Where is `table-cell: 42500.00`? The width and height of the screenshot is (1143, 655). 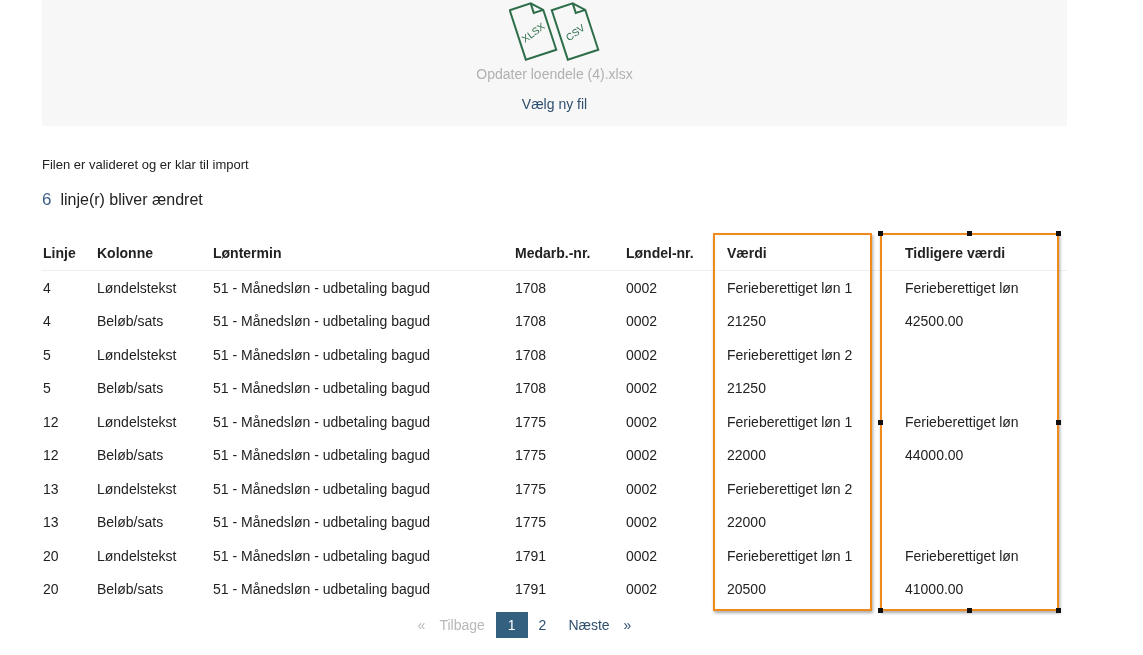
table-cell: 42500.00 is located at coordinates (934, 321).